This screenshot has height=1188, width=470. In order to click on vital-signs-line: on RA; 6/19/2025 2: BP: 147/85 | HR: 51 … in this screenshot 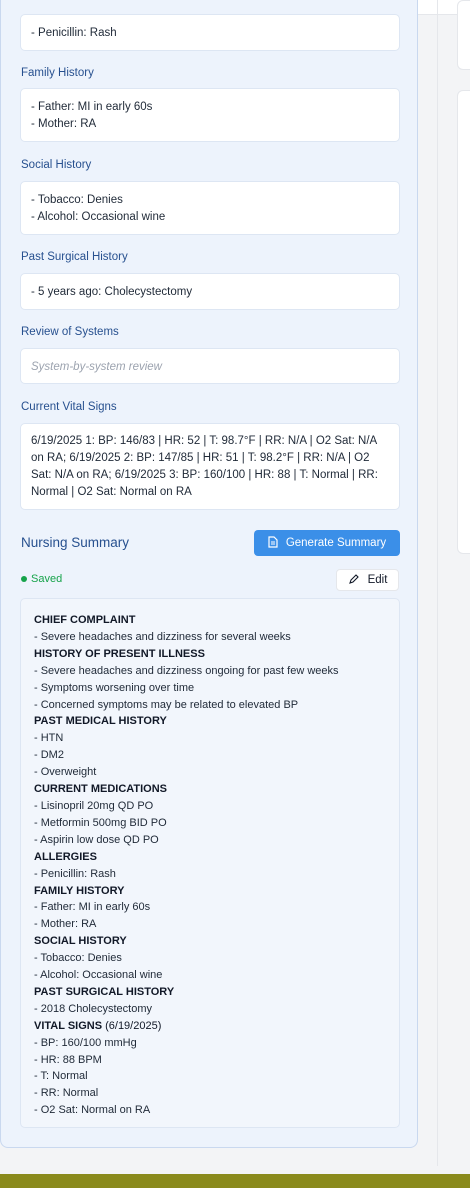, I will do `click(200, 458)`.